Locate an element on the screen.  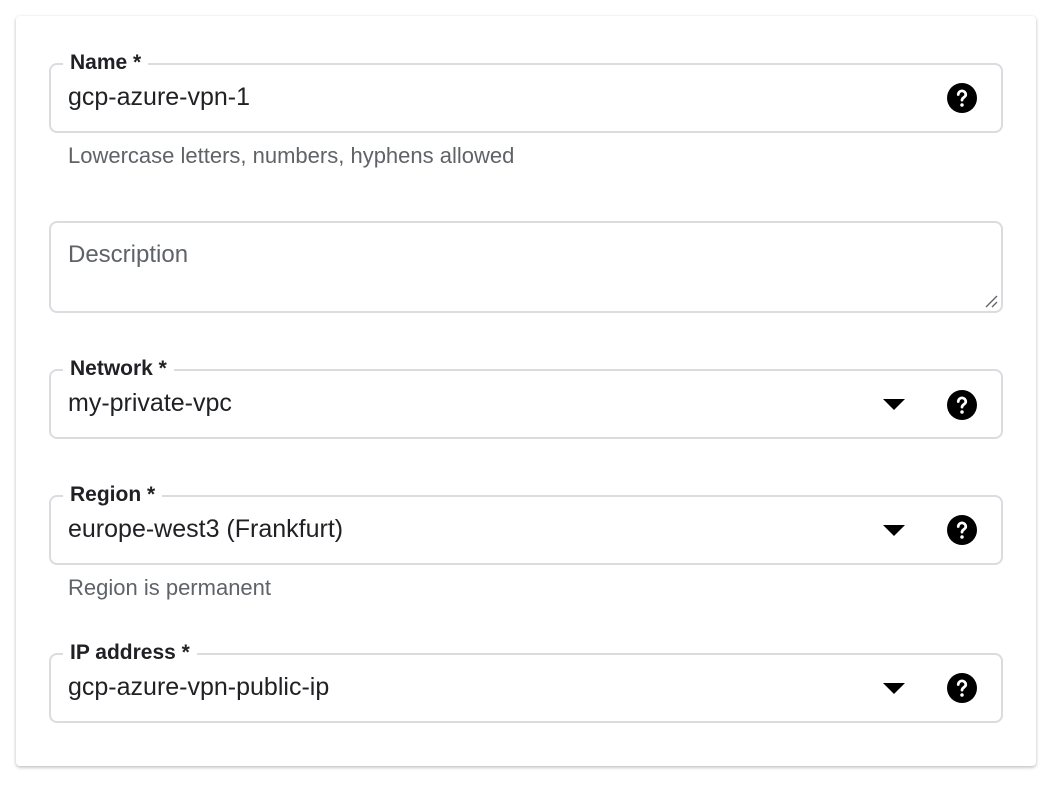
network-select: Network * my-private-vpc is located at coordinates (526, 397).